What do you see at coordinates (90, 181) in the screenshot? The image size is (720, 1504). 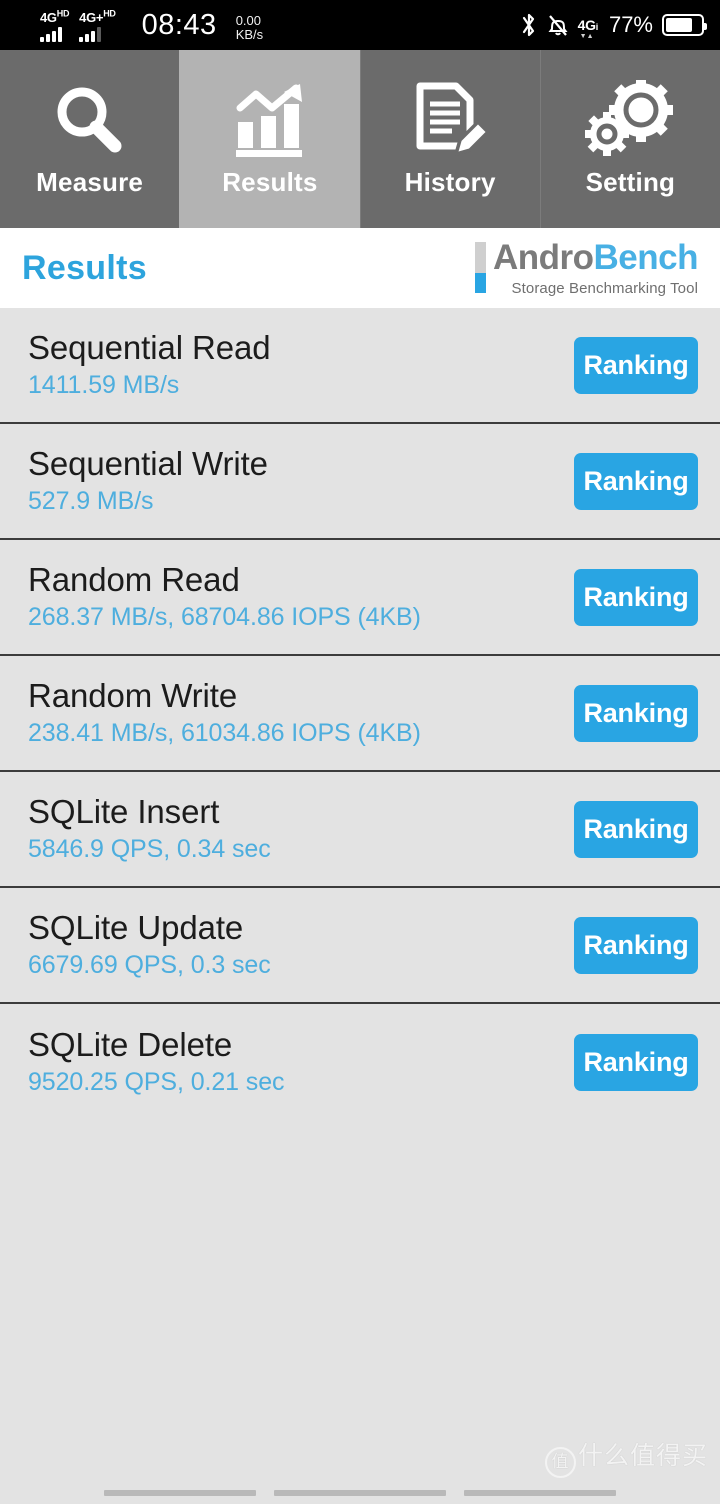 I see `tab-measure-label: Measure` at bounding box center [90, 181].